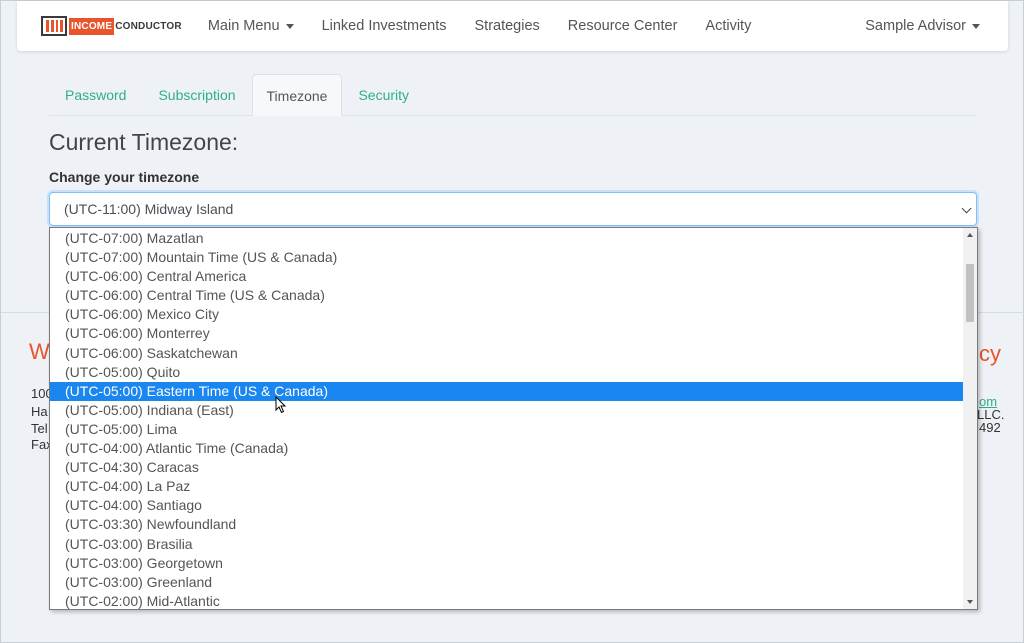 Image resolution: width=1024 pixels, height=643 pixels. I want to click on page-title: Current Timezone:, so click(144, 142).